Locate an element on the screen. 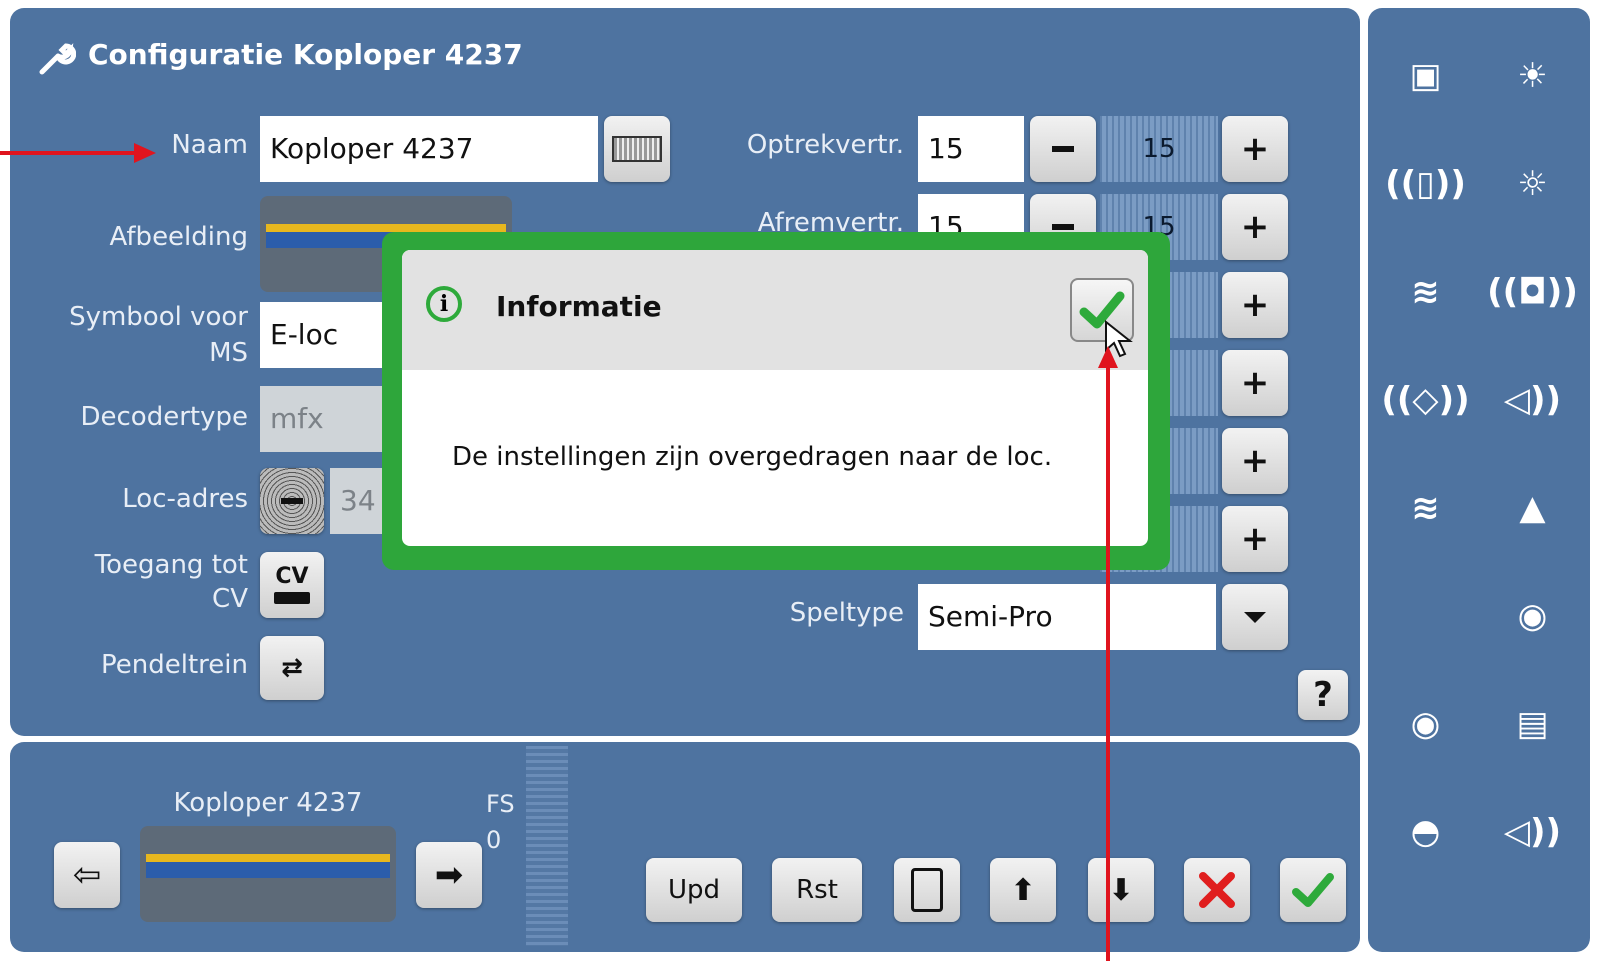 This screenshot has width=1597, height=961. cv-button-label: CV is located at coordinates (292, 576).